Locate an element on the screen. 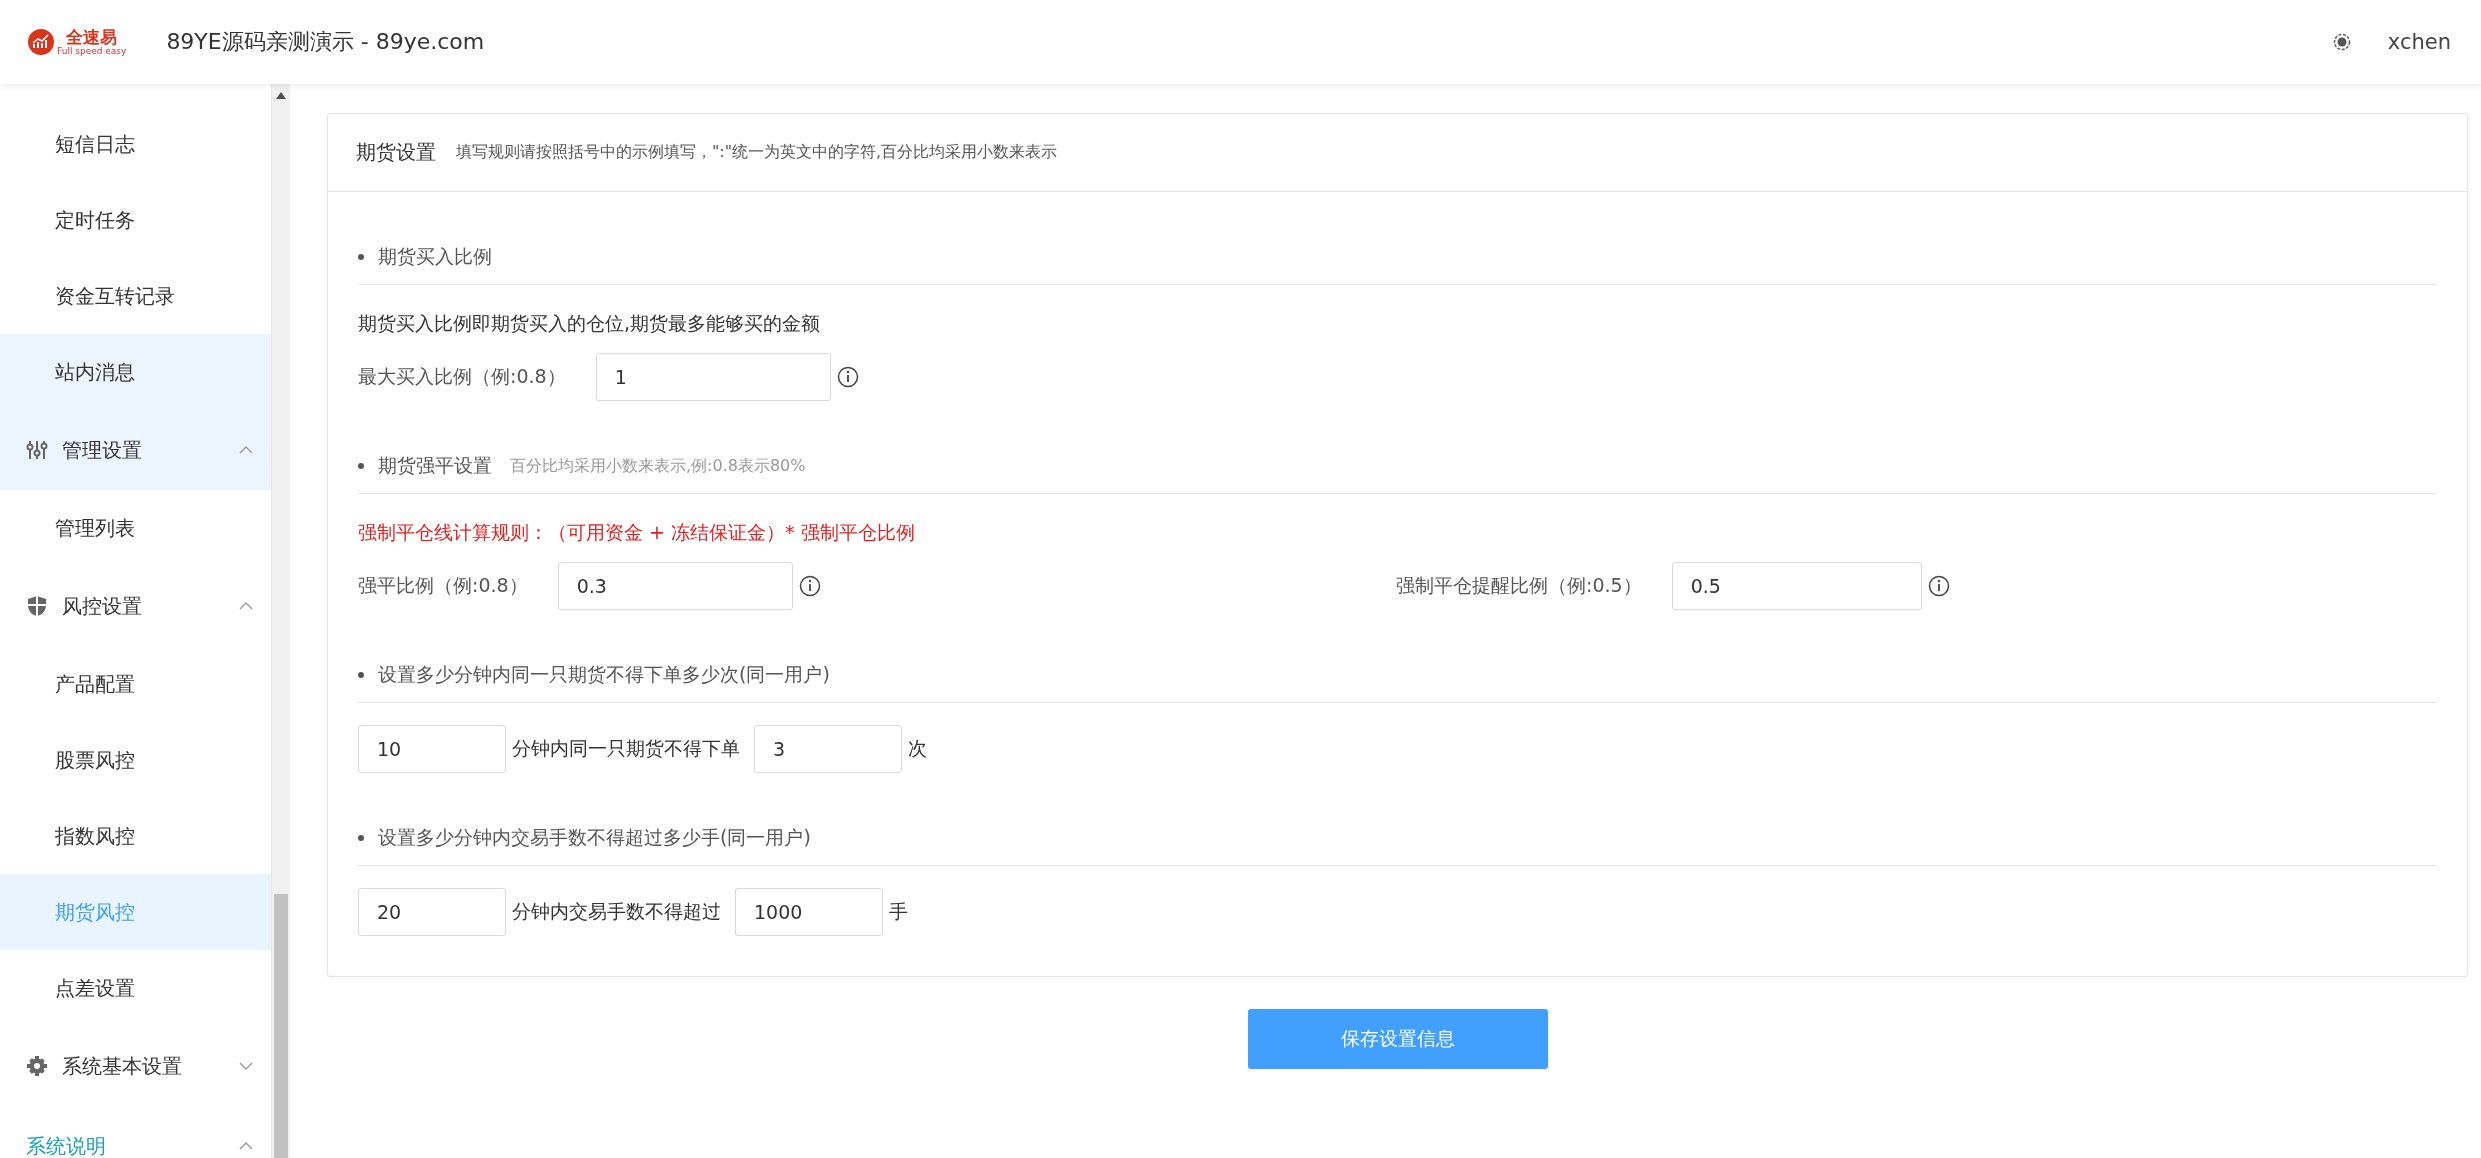  field-label: 最大买入比例（例:0.8） is located at coordinates (462, 376).